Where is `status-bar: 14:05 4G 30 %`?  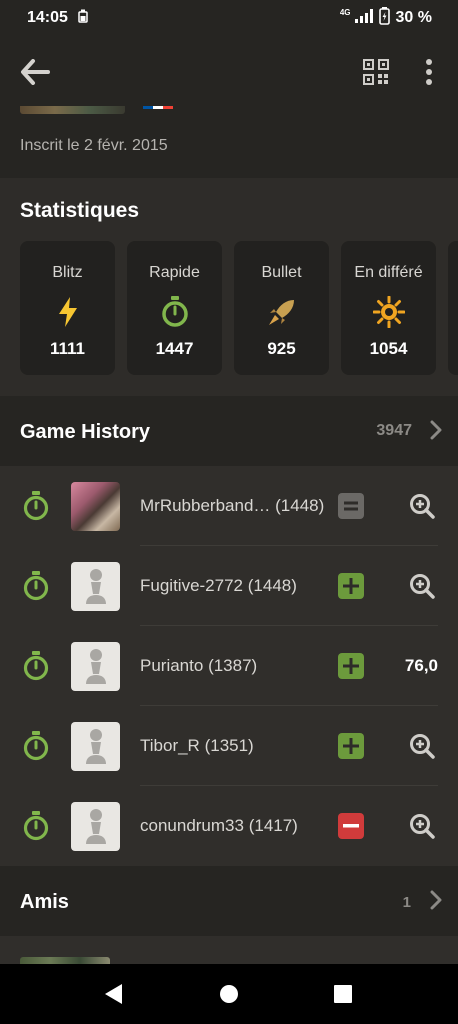 status-bar: 14:05 4G 30 % is located at coordinates (229, 18).